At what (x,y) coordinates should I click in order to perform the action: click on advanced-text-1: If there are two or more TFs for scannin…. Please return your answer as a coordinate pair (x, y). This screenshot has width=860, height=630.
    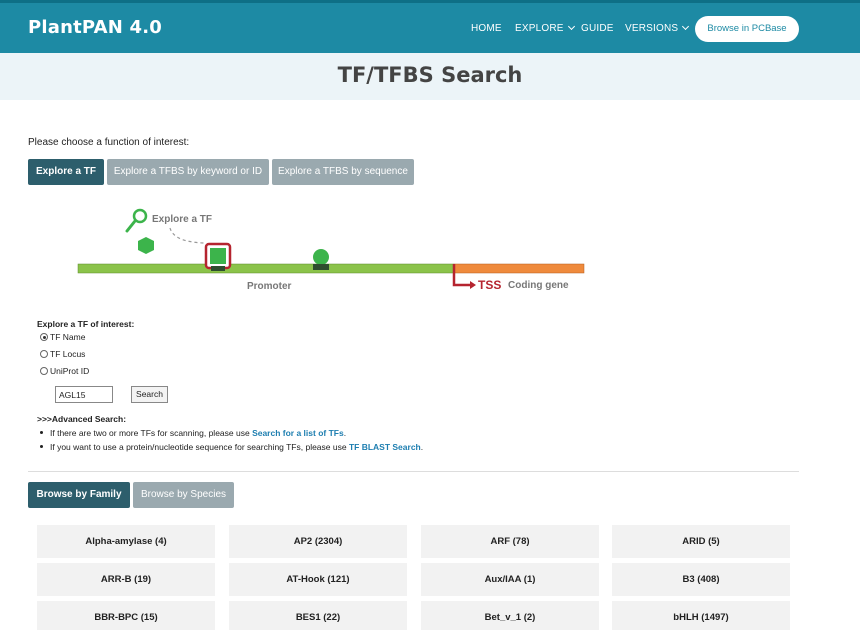
    Looking at the image, I should click on (151, 433).